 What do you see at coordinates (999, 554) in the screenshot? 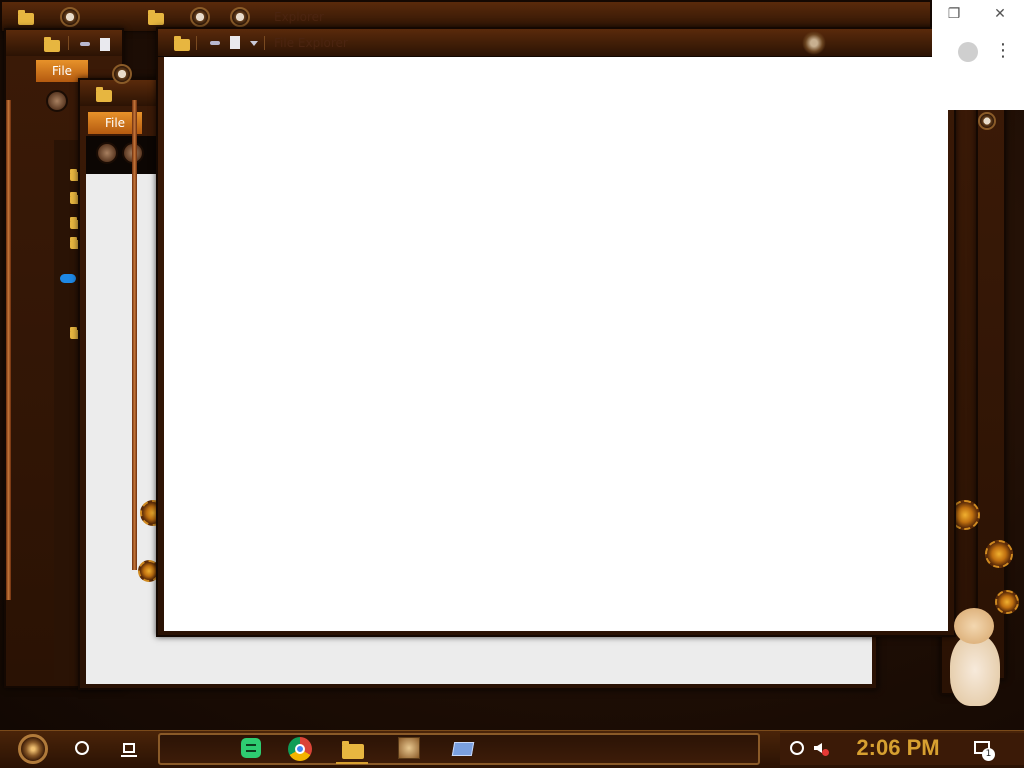
I see `gear-decoration` at bounding box center [999, 554].